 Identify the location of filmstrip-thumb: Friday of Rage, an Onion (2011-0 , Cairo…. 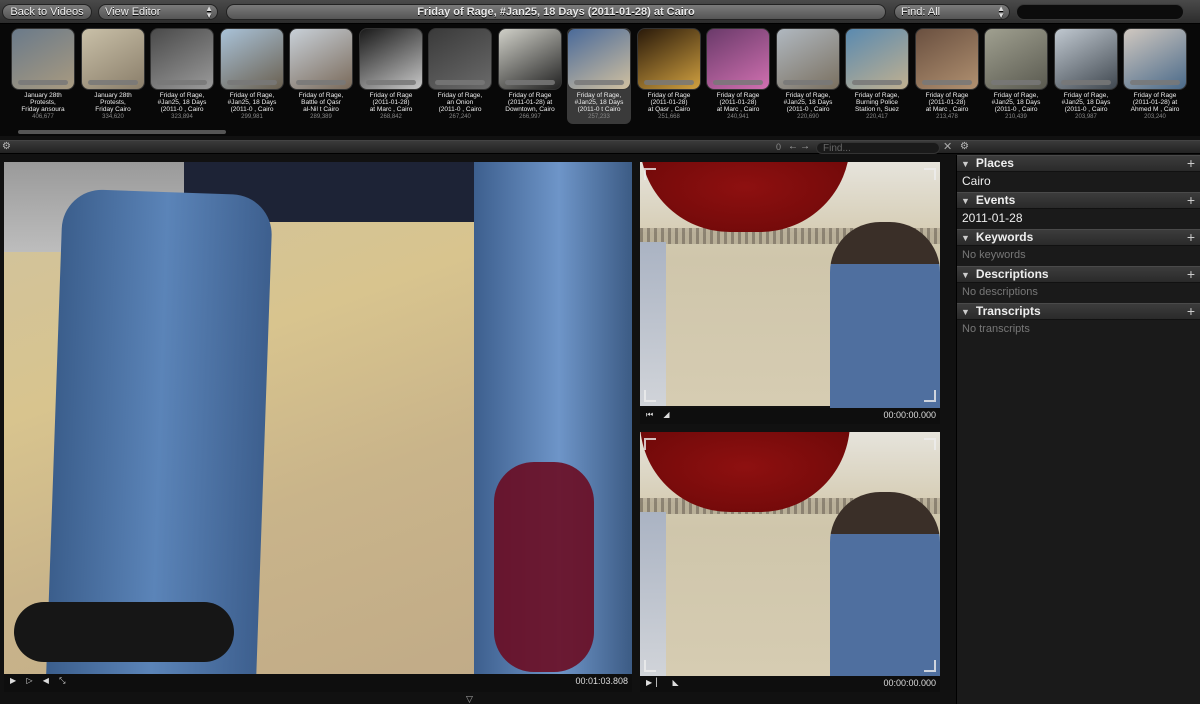
(460, 76).